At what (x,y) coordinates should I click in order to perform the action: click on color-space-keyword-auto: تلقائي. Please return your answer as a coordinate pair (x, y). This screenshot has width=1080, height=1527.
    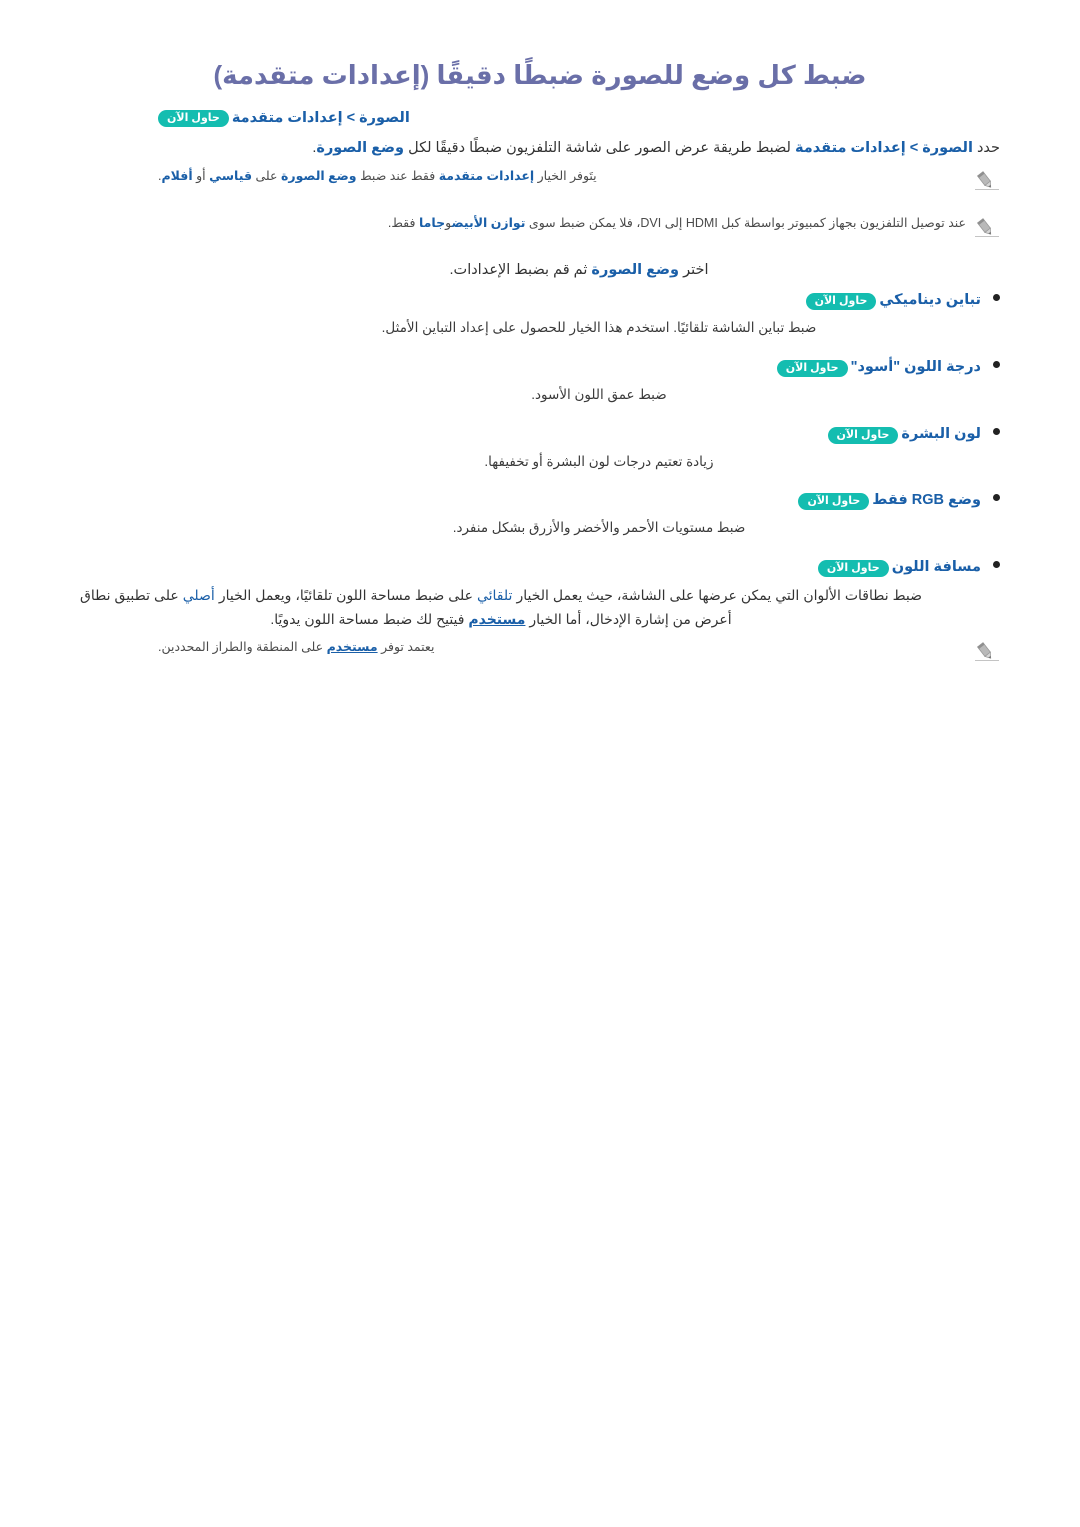
    Looking at the image, I should click on (494, 595).